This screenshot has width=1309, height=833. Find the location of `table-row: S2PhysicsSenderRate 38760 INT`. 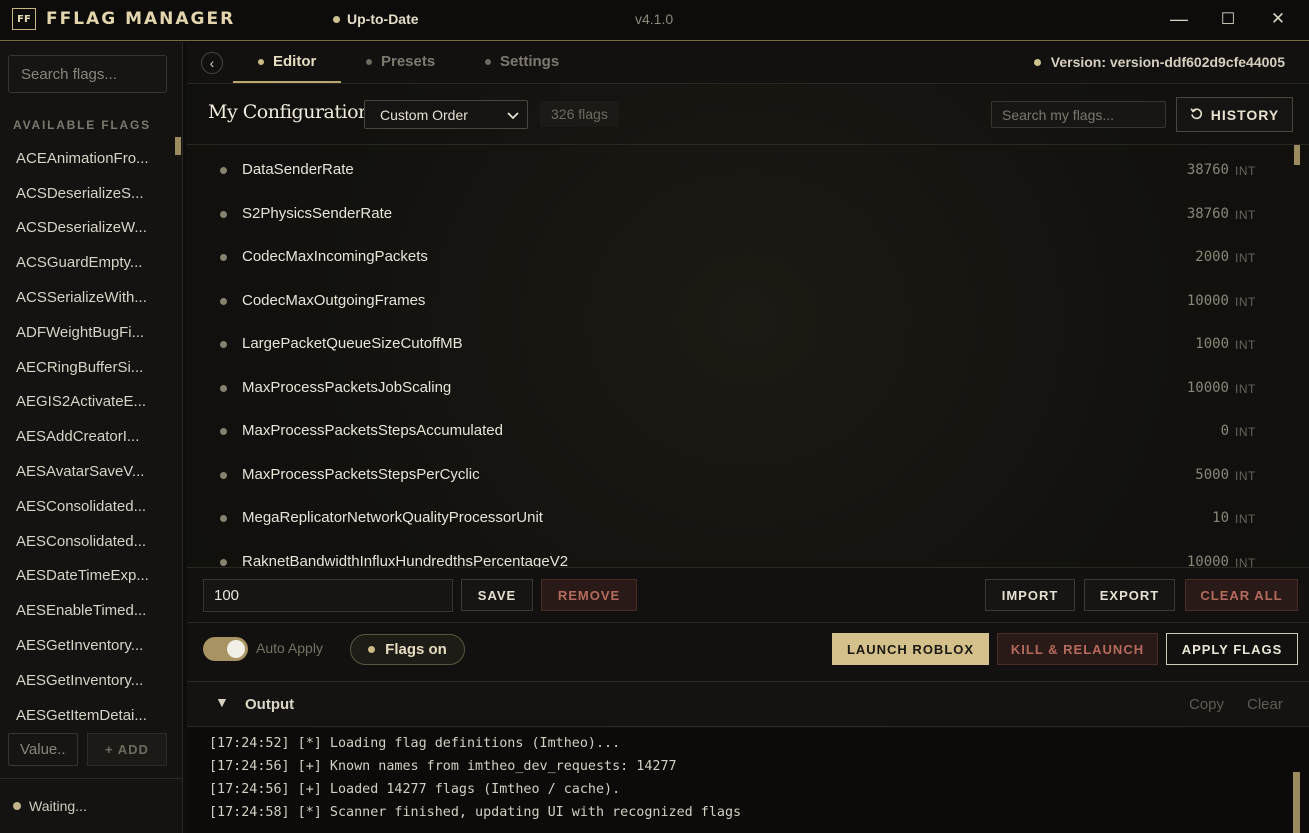

table-row: S2PhysicsSenderRate 38760 INT is located at coordinates (737, 212).